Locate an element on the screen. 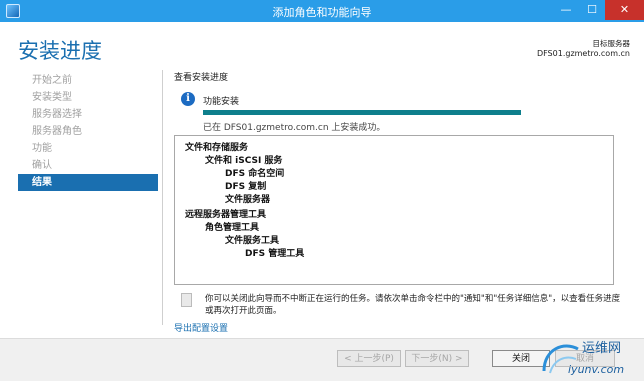  nav-item-features: 功能 is located at coordinates (88, 148).